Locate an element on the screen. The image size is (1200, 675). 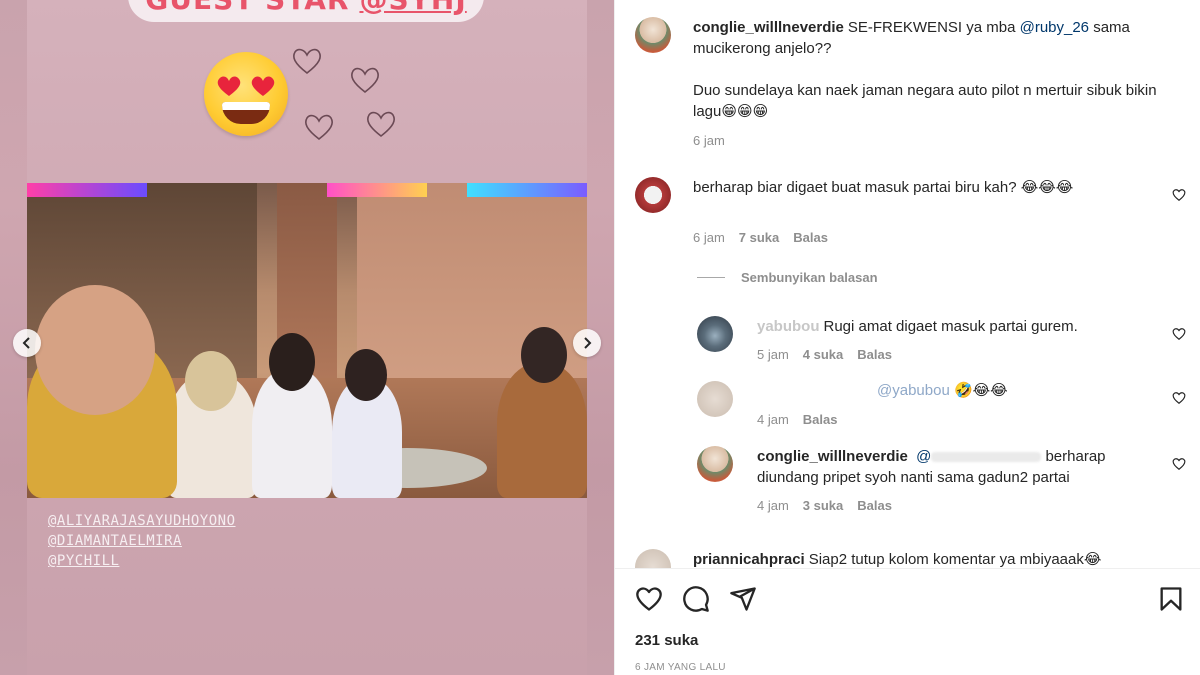
bookmark-save-icon is located at coordinates (1171, 599).